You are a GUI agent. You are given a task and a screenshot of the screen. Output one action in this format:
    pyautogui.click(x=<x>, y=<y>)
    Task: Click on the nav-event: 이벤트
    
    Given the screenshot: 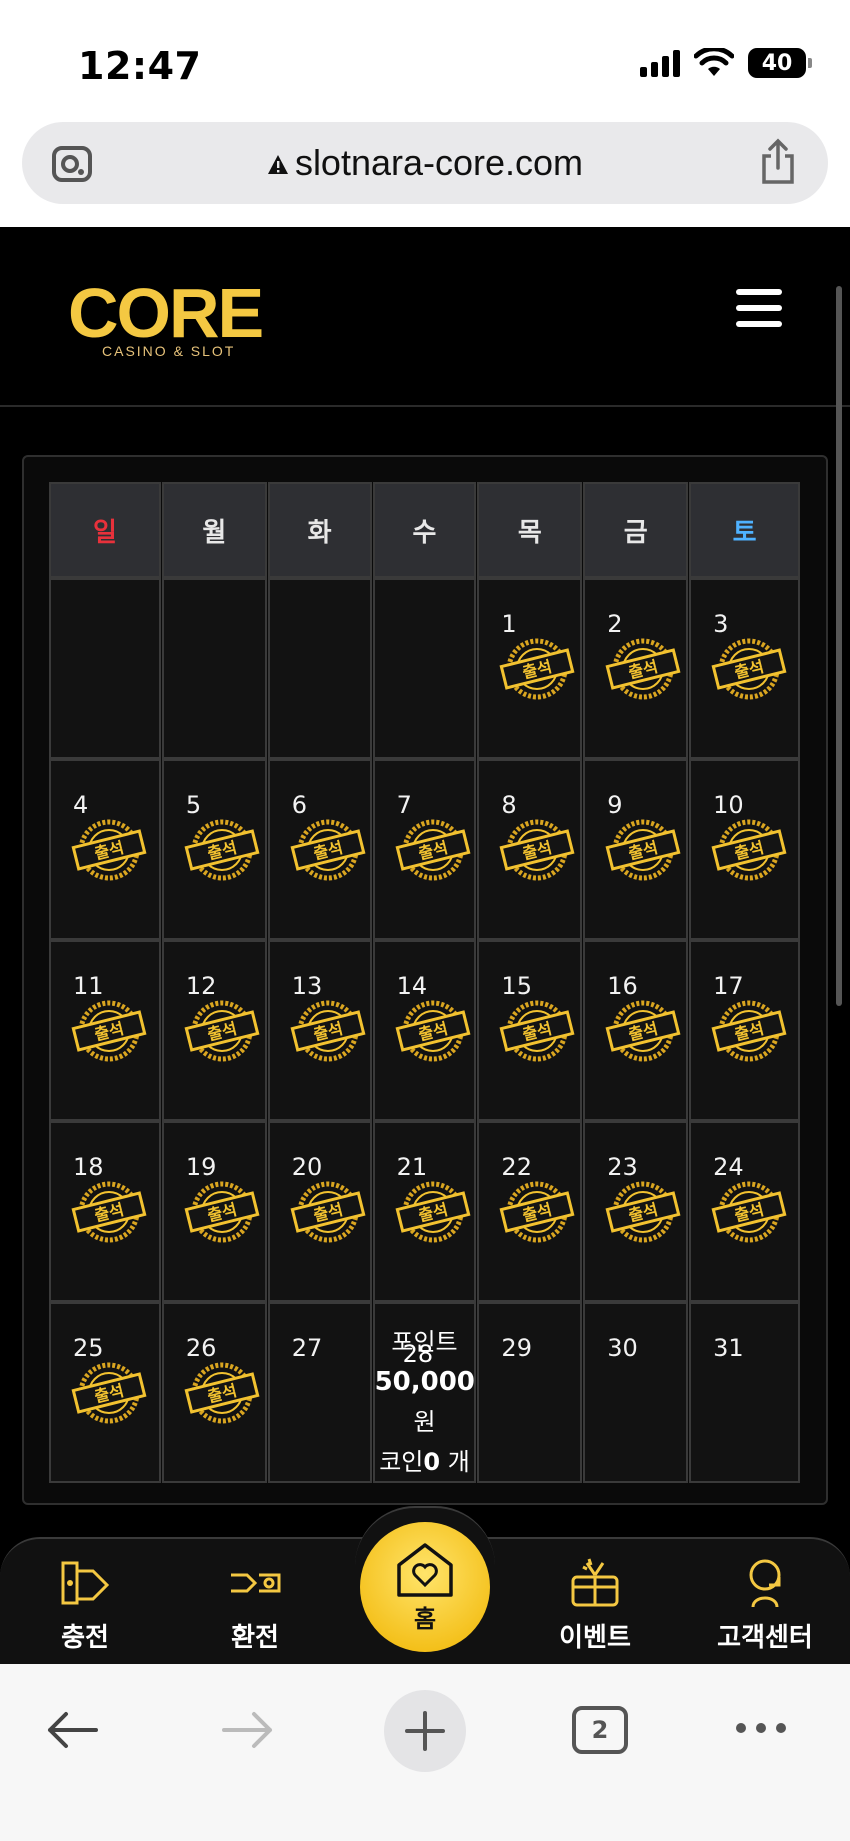 What is the action you would take?
    pyautogui.click(x=595, y=1604)
    